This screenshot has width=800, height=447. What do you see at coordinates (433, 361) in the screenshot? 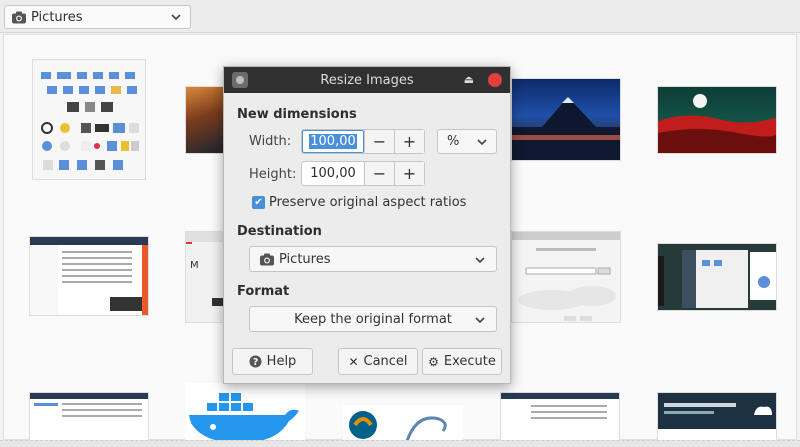
I see `gear-icon: ⚙` at bounding box center [433, 361].